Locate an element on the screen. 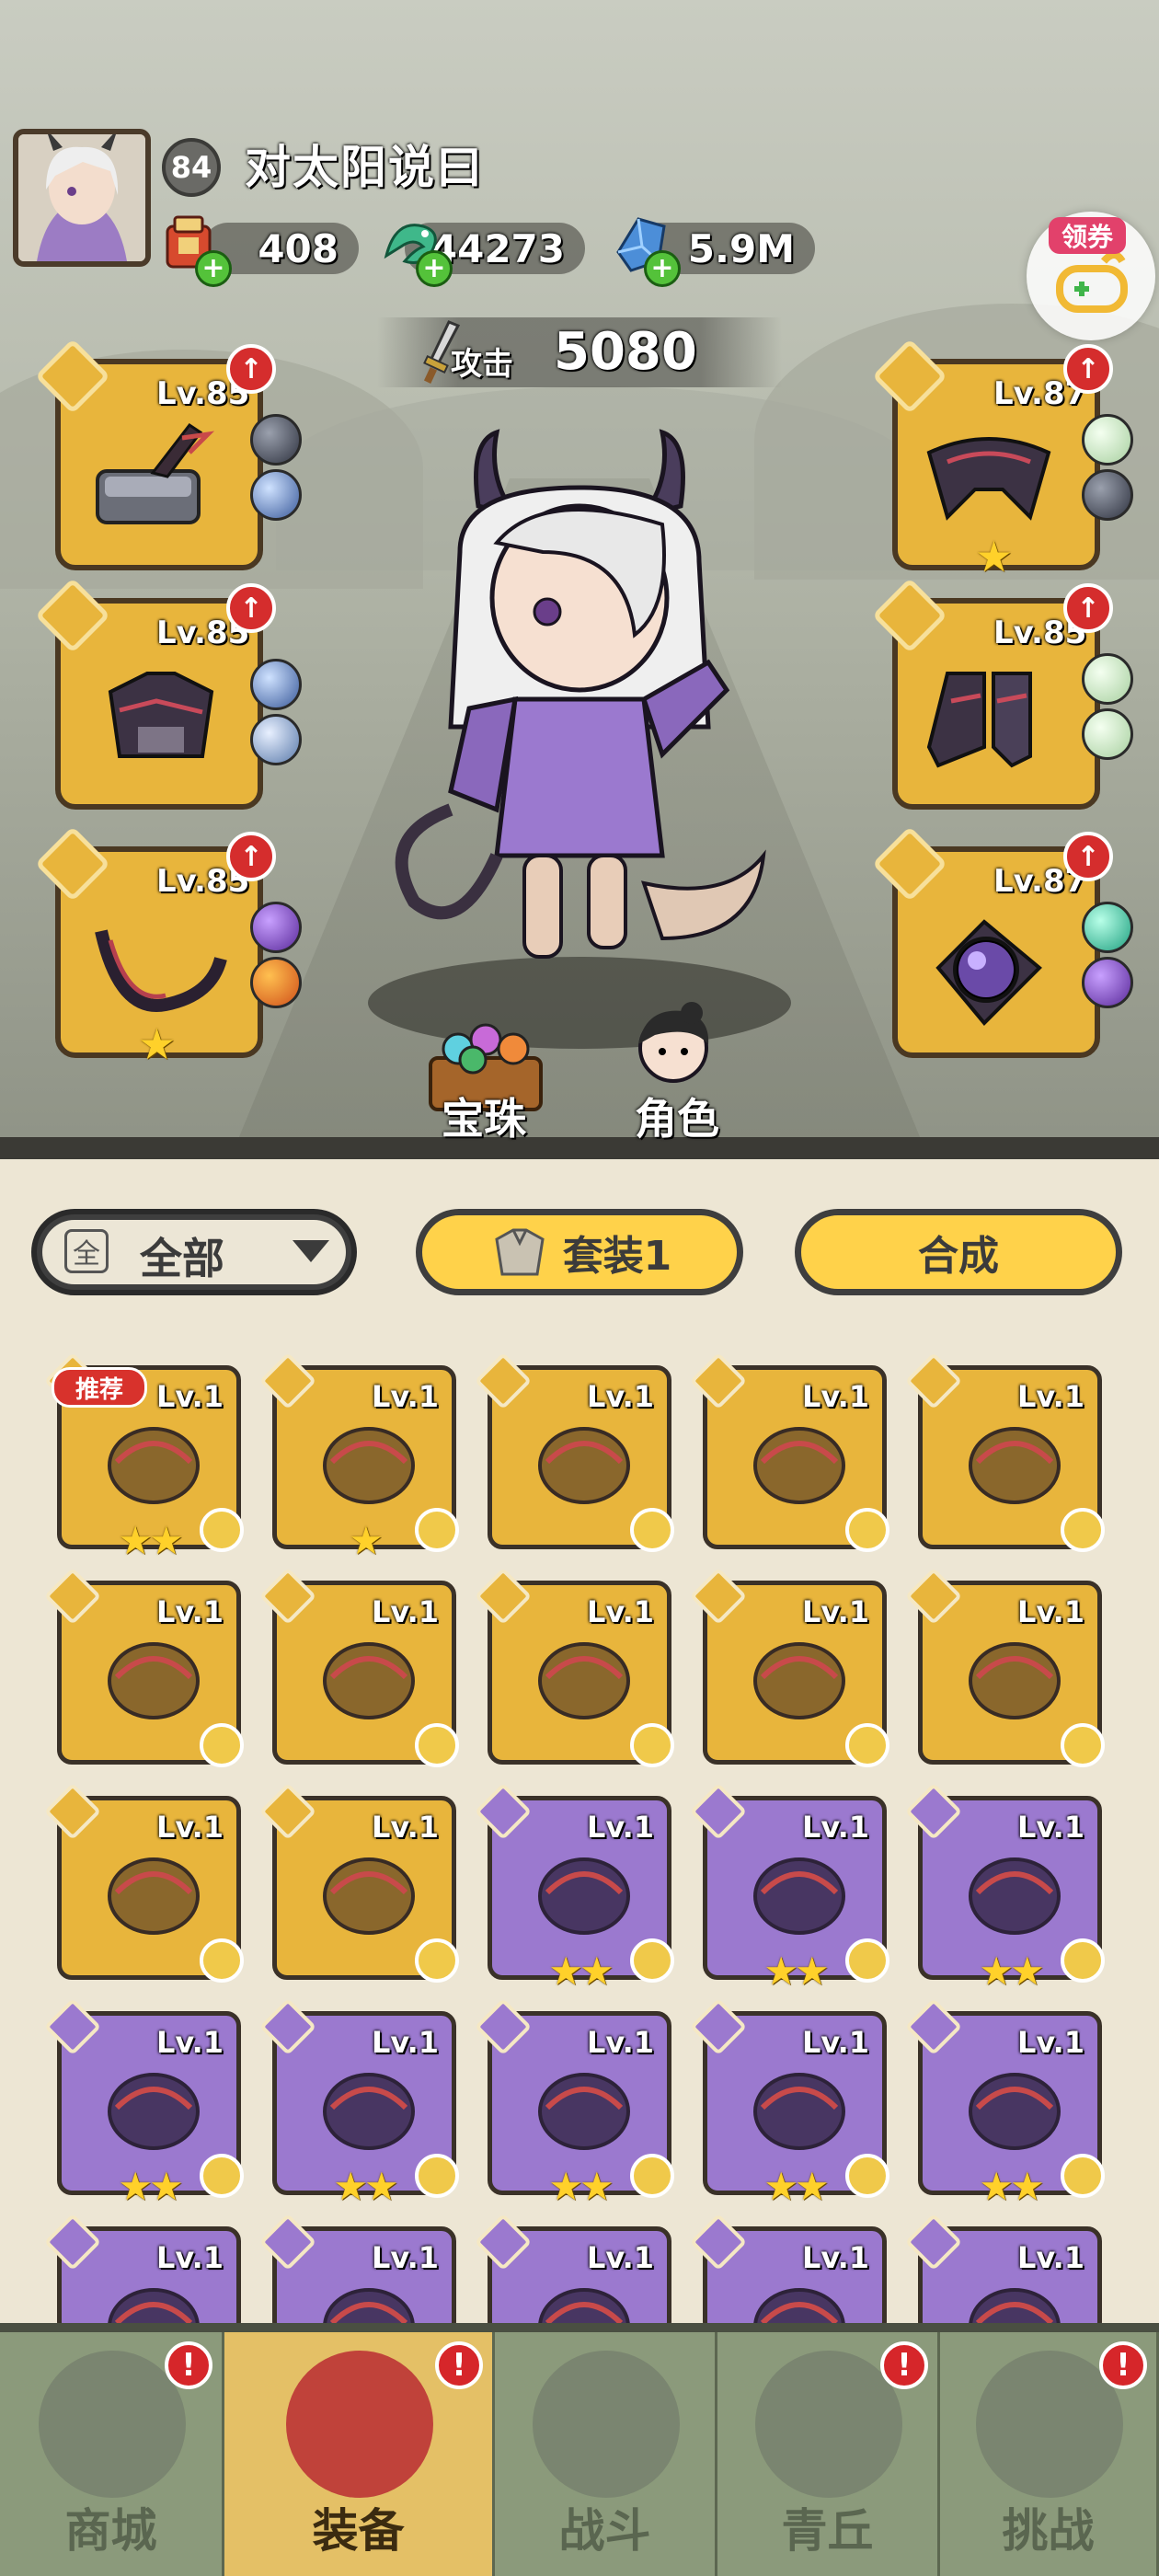 The width and height of the screenshot is (1159, 2576). inventory-item-gold-armor: Lv.1 is located at coordinates (1004, 1451).